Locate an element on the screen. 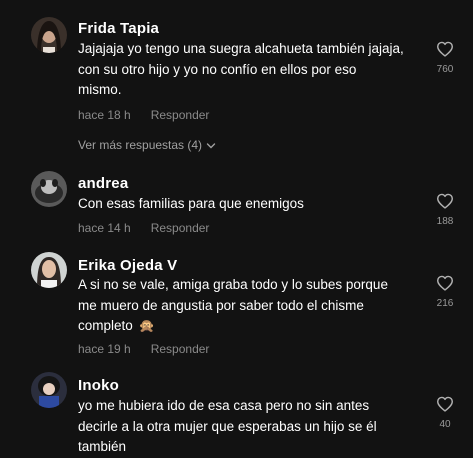  view-more-replies-button: Ver más respuestas (4) is located at coordinates (147, 145).